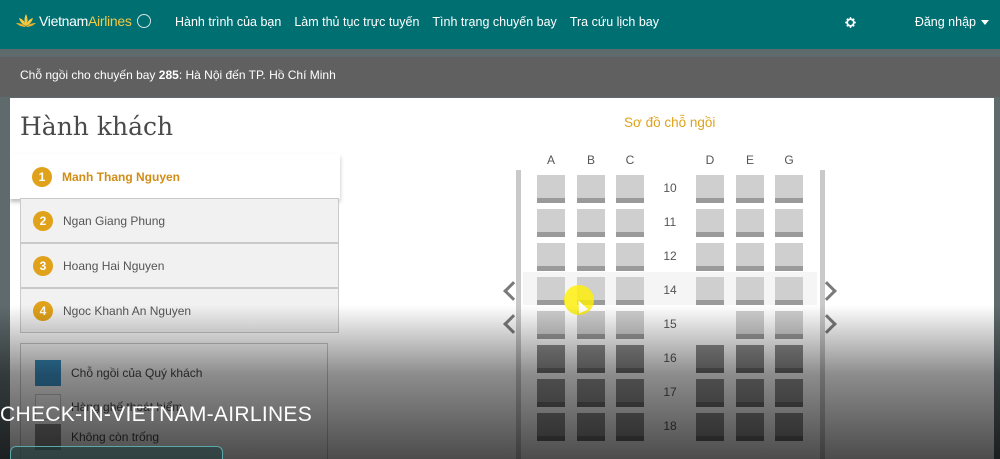  I want to click on video-watermark: CHECK-IN-VIETNAM-AIRLINES, so click(156, 414).